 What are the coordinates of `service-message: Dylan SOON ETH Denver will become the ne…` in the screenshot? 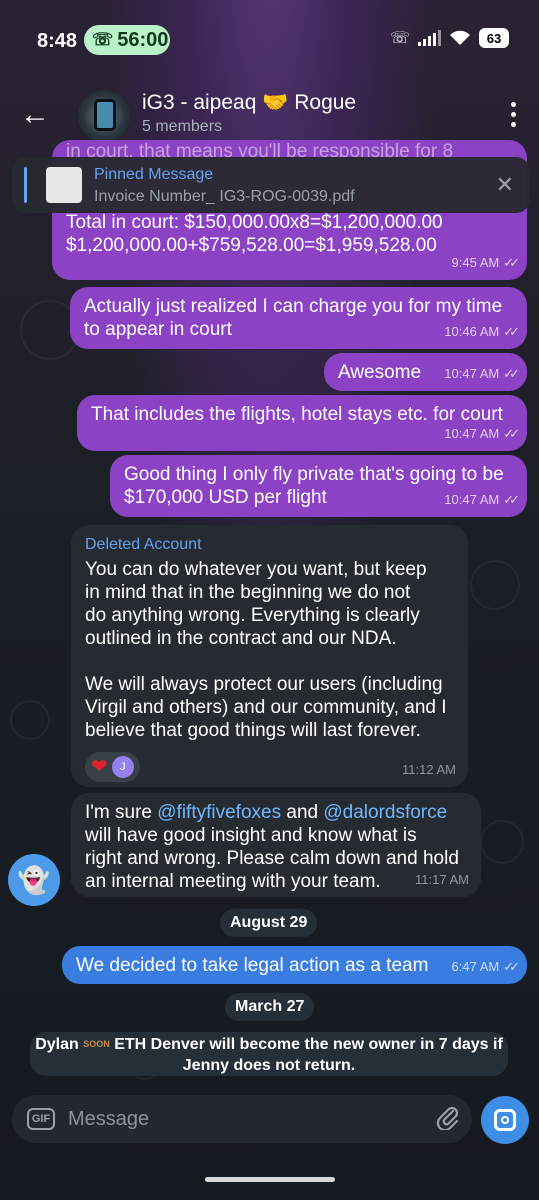 It's located at (269, 1054).